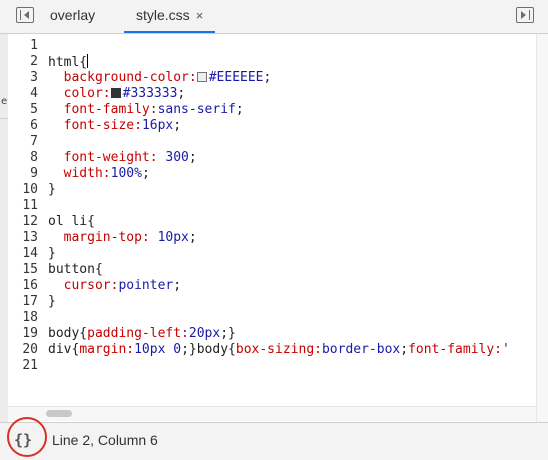  I want to click on status-bar: {} Line 2, Column 6, so click(274, 438).